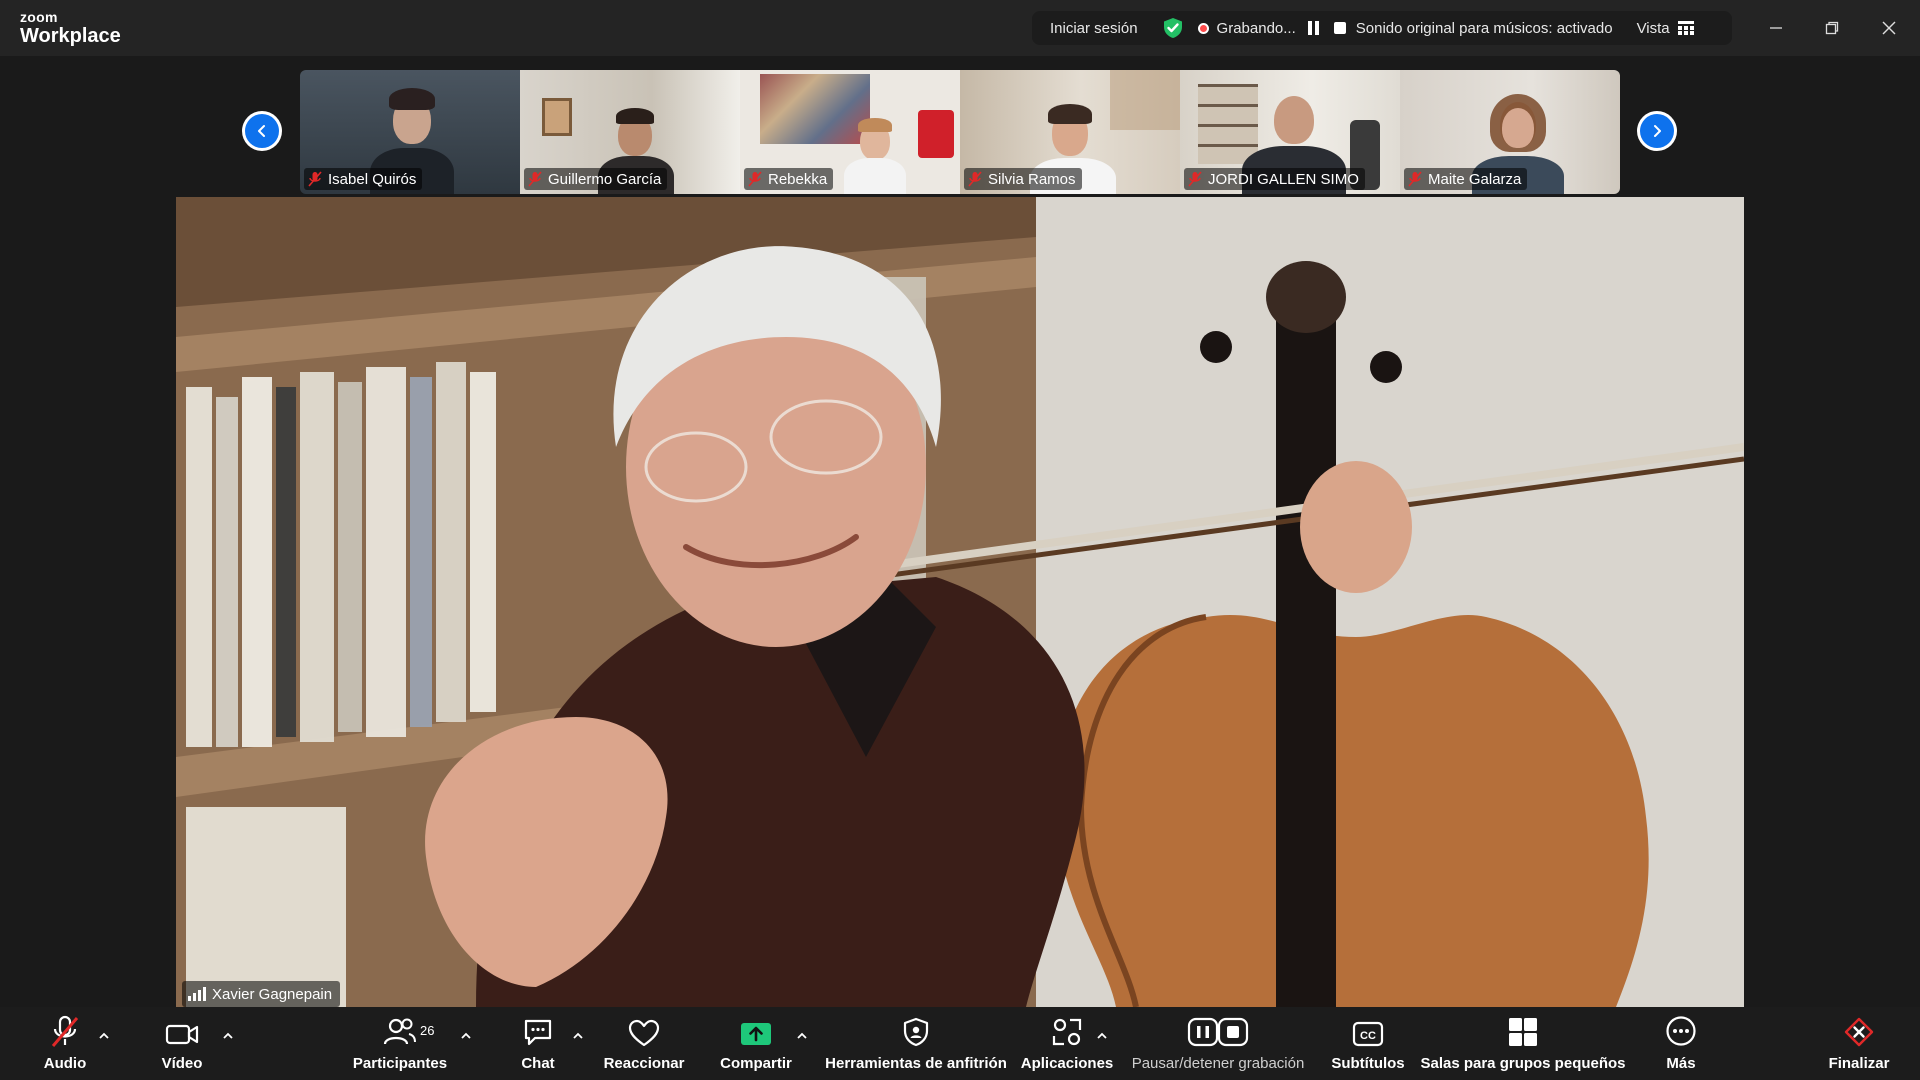  I want to click on captions-button: CC Subtítulos, so click(1368, 1043).